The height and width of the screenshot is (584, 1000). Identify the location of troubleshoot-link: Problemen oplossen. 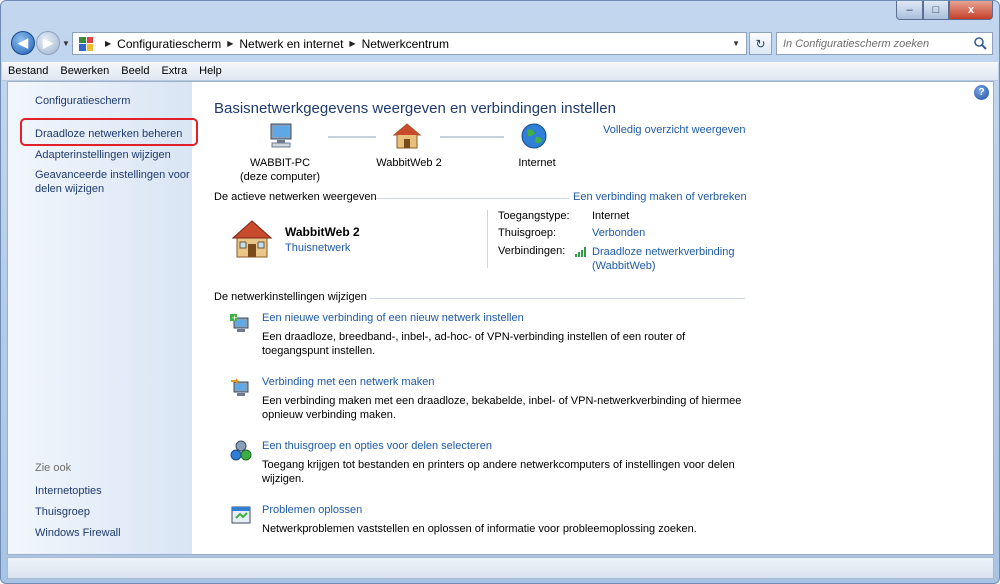
(312, 510).